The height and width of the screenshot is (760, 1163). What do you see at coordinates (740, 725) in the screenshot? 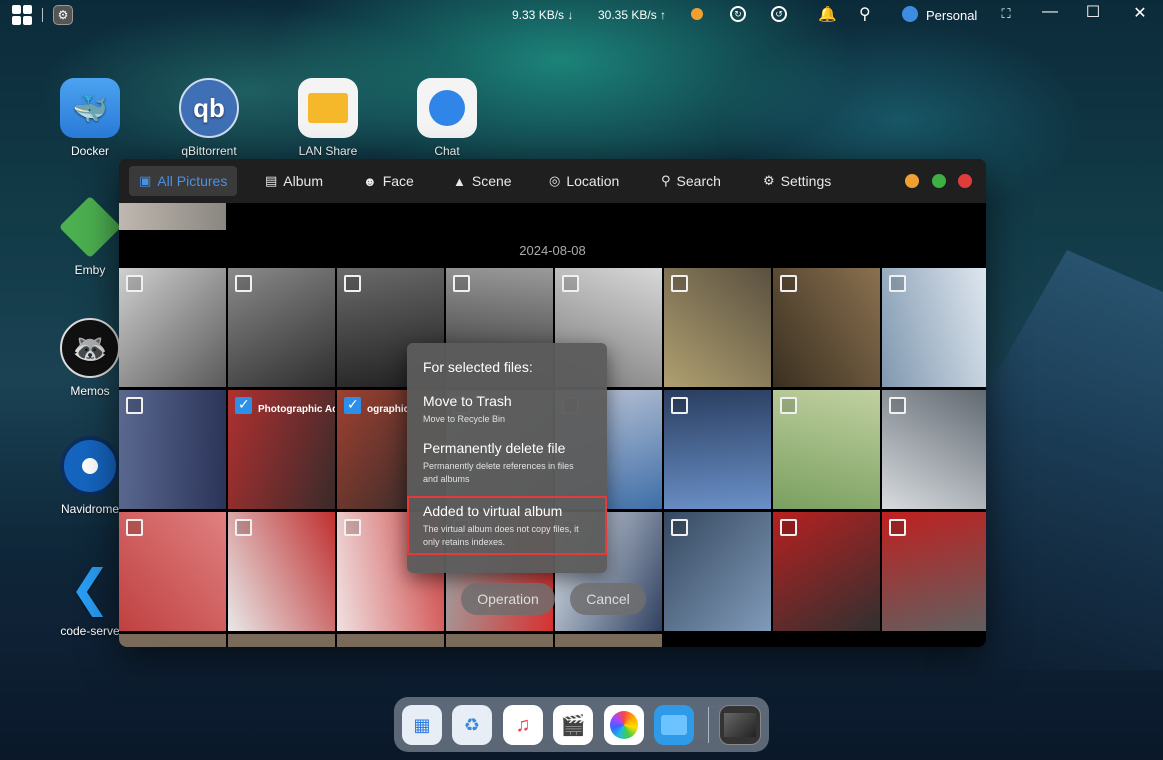
I see `photo-app-preview-icon` at bounding box center [740, 725].